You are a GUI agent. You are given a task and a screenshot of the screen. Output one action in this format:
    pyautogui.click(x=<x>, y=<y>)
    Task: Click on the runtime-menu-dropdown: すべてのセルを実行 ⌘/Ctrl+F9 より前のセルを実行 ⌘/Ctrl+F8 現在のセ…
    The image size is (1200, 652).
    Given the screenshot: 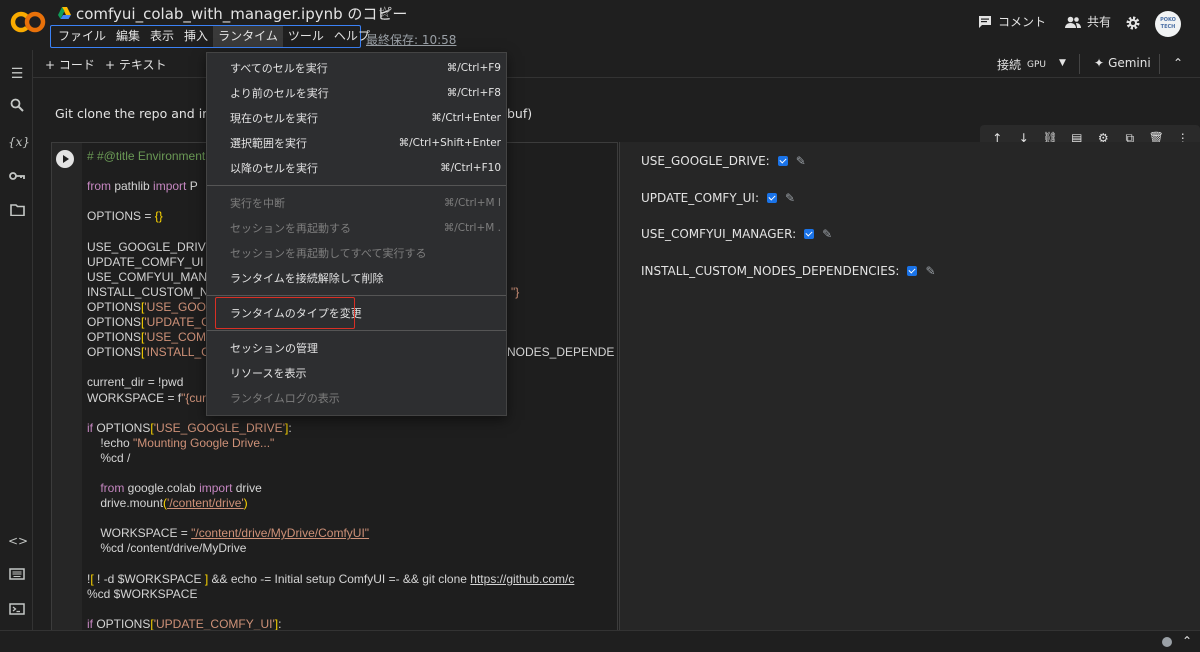 What is the action you would take?
    pyautogui.click(x=356, y=234)
    